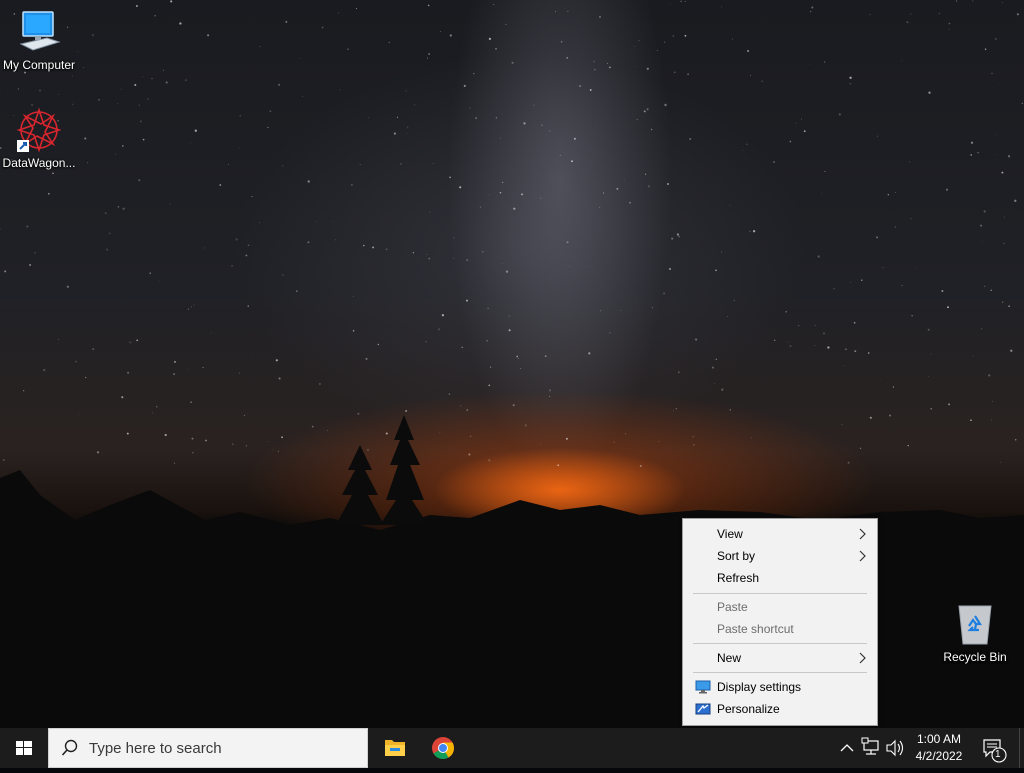 This screenshot has height=773, width=1024. I want to click on menu-item-refresh: Refresh, so click(780, 578).